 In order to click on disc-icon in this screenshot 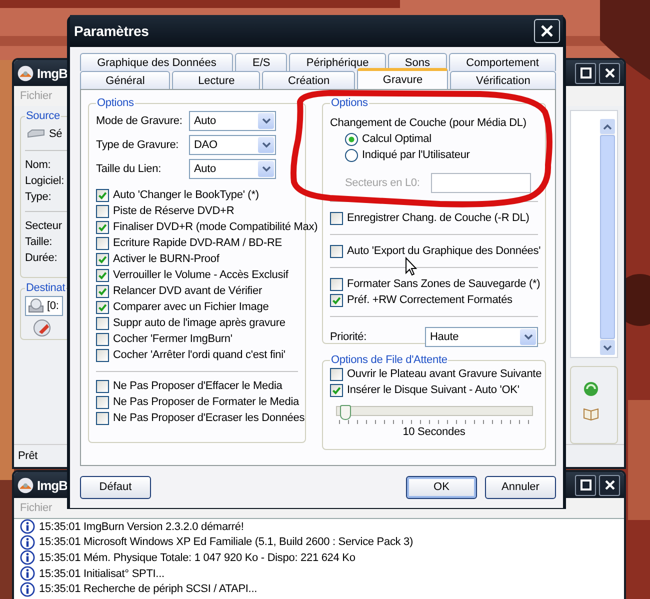, I will do `click(42, 328)`.